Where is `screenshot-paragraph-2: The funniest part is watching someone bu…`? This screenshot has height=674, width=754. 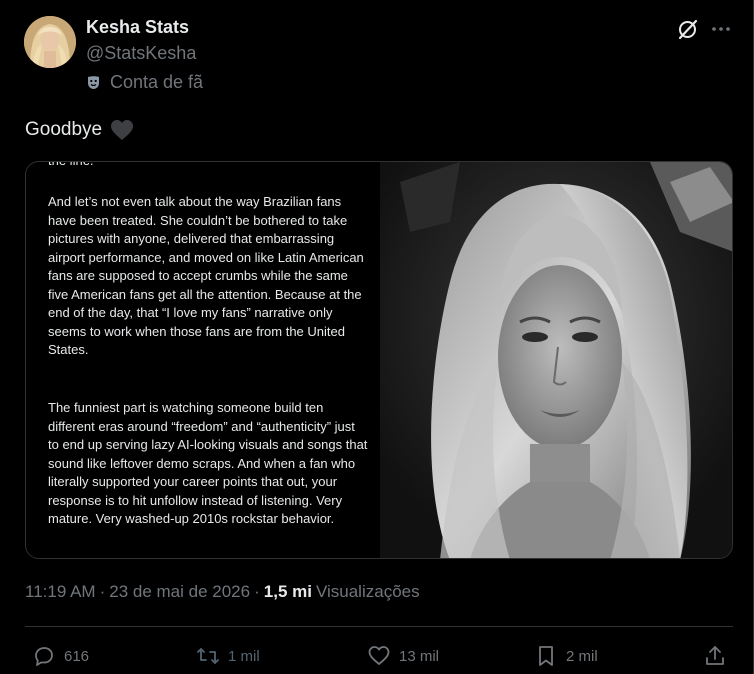 screenshot-paragraph-2: The funniest part is watching someone bu… is located at coordinates (208, 463).